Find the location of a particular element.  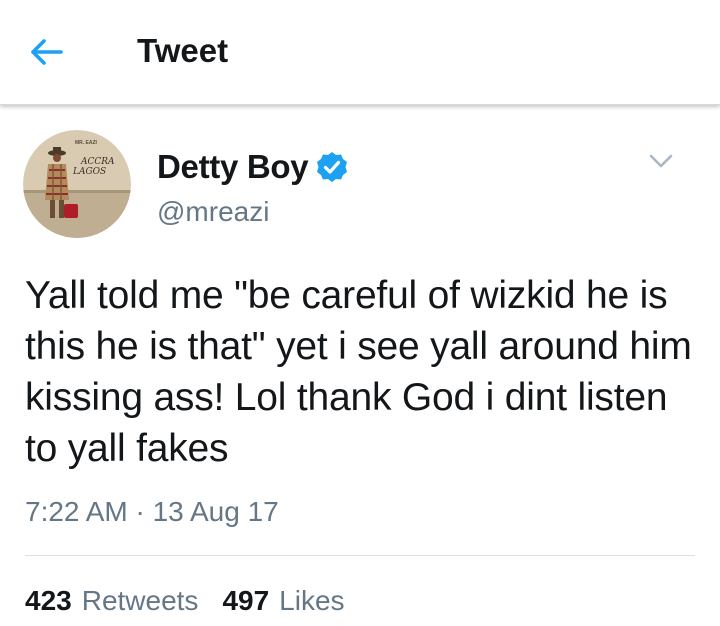

retweets-count: 423 is located at coordinates (48, 600).